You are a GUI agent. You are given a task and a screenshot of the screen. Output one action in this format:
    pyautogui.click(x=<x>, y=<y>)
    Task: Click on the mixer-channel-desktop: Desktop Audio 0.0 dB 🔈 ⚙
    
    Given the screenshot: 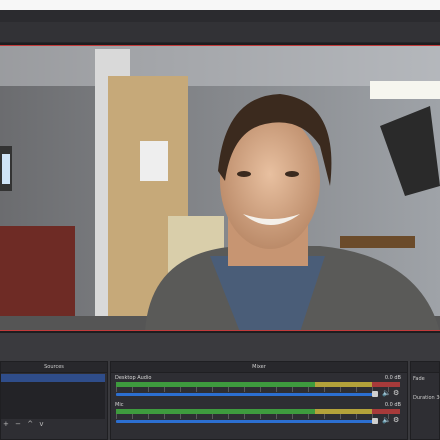 What is the action you would take?
    pyautogui.click(x=259, y=389)
    